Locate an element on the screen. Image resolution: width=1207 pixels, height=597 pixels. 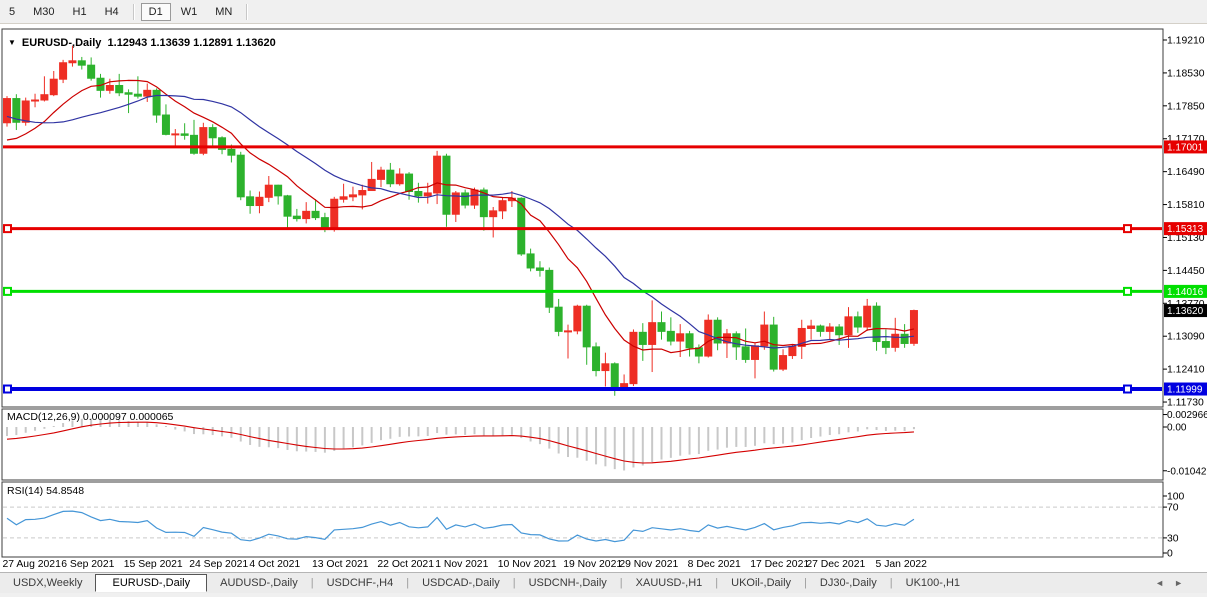
rsi-tick-label: 0 is located at coordinates (1170, 554).